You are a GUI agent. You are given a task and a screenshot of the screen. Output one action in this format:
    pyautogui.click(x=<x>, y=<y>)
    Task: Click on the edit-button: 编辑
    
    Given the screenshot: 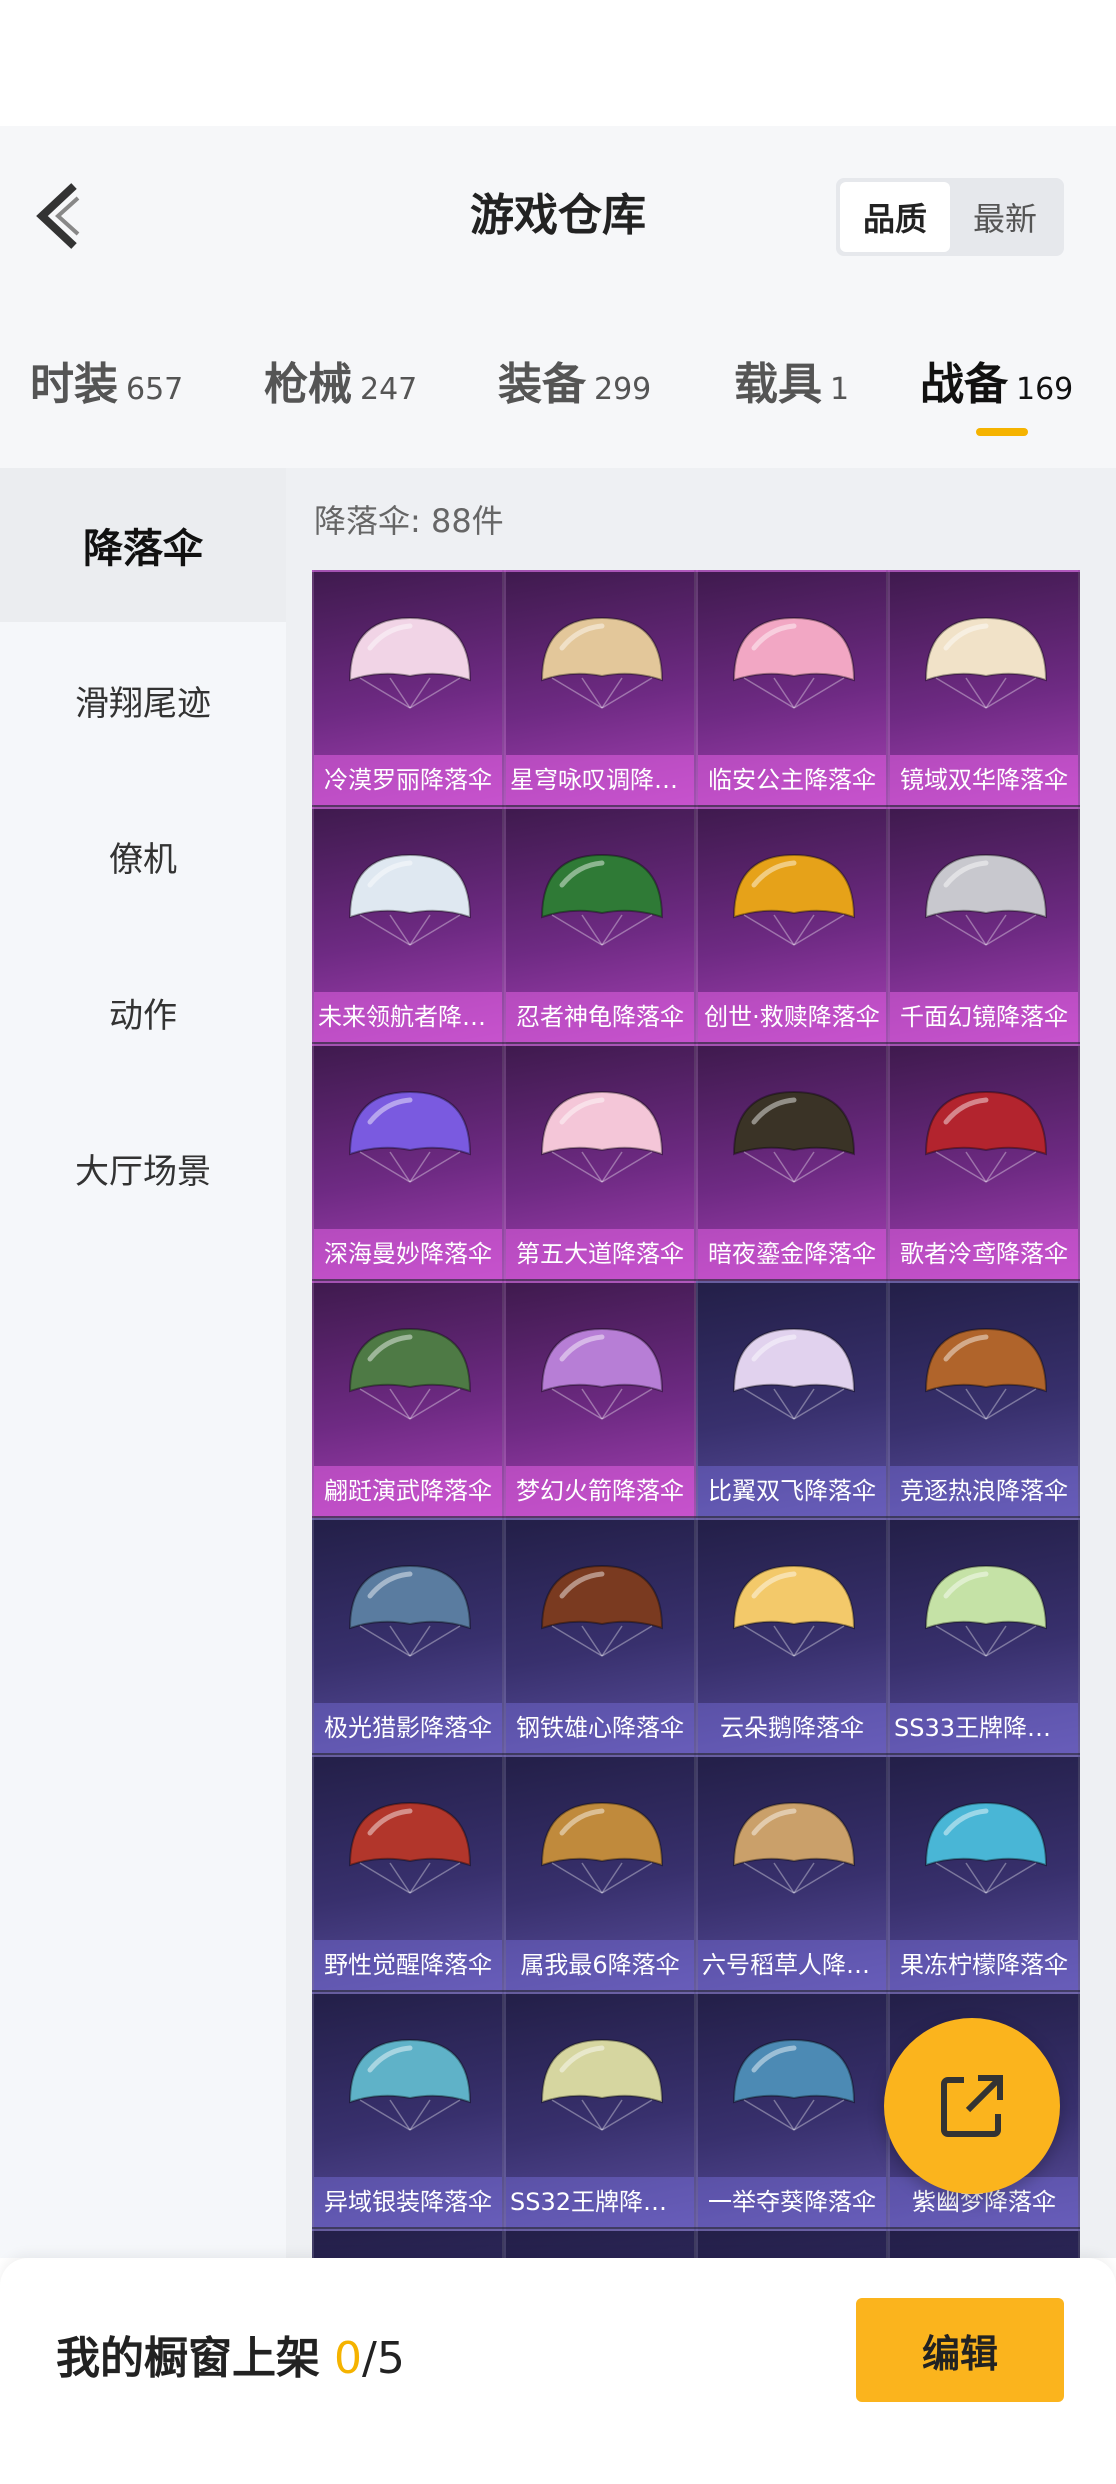 What is the action you would take?
    pyautogui.click(x=960, y=2350)
    